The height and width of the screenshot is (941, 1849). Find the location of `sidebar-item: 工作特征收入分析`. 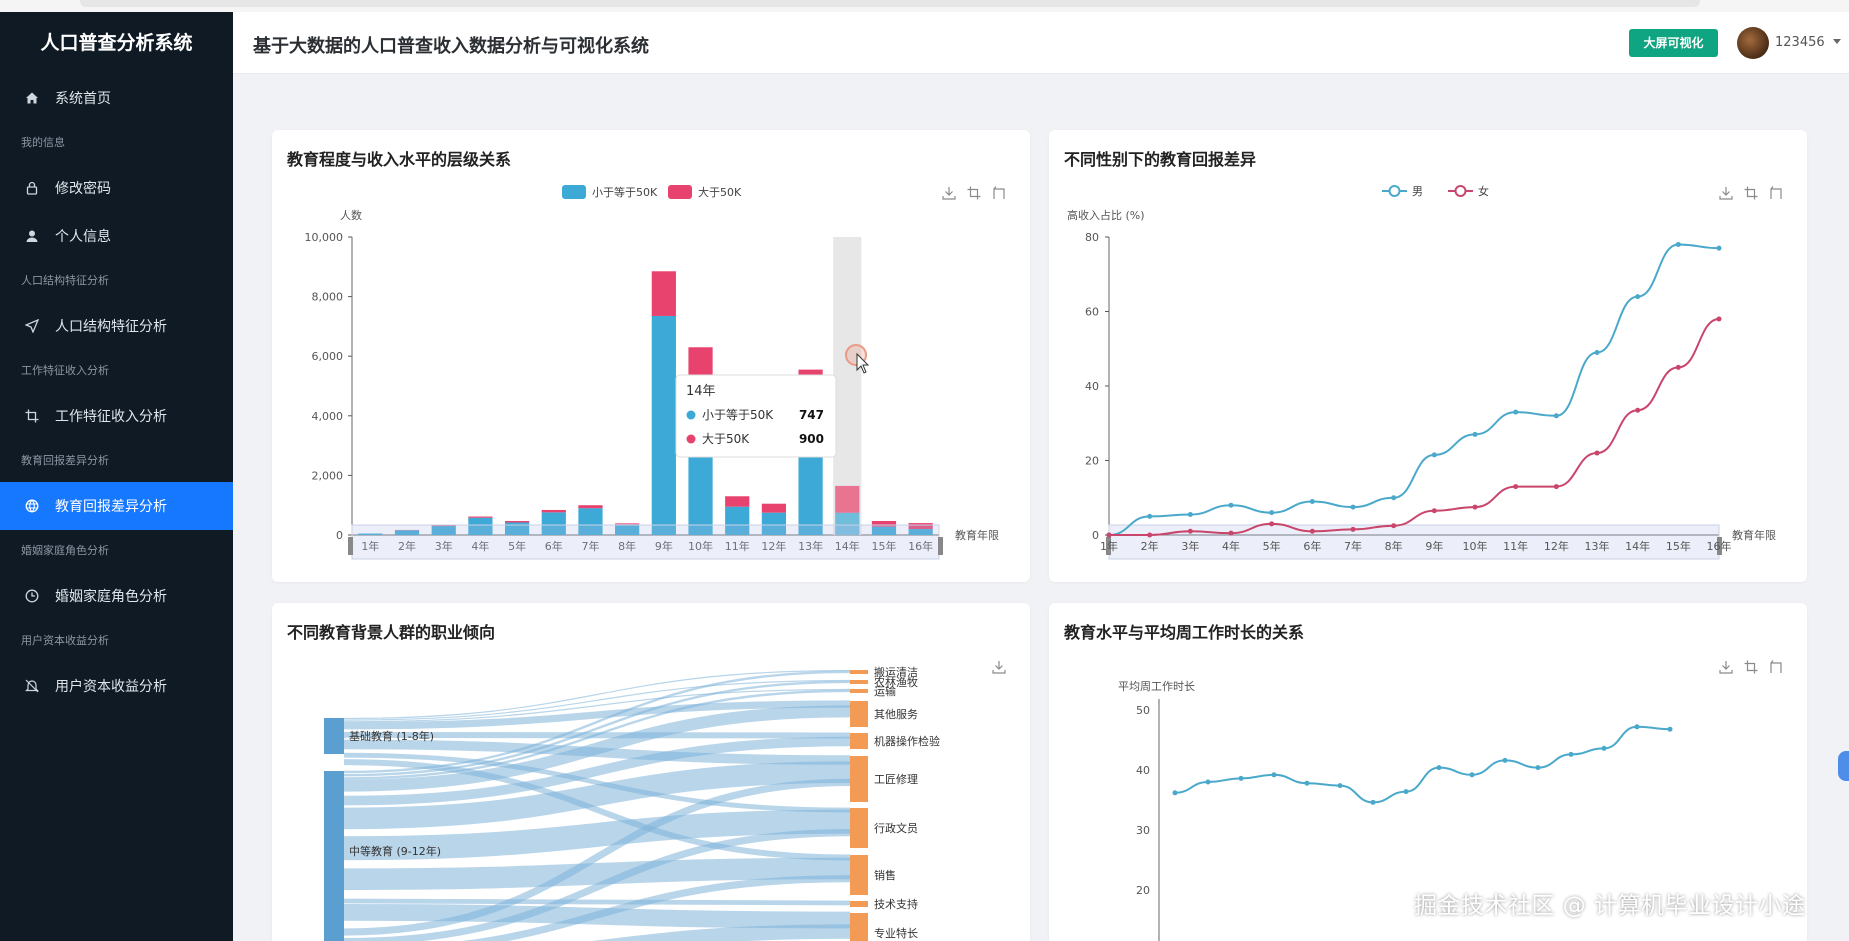

sidebar-item: 工作特征收入分析 is located at coordinates (116, 416).